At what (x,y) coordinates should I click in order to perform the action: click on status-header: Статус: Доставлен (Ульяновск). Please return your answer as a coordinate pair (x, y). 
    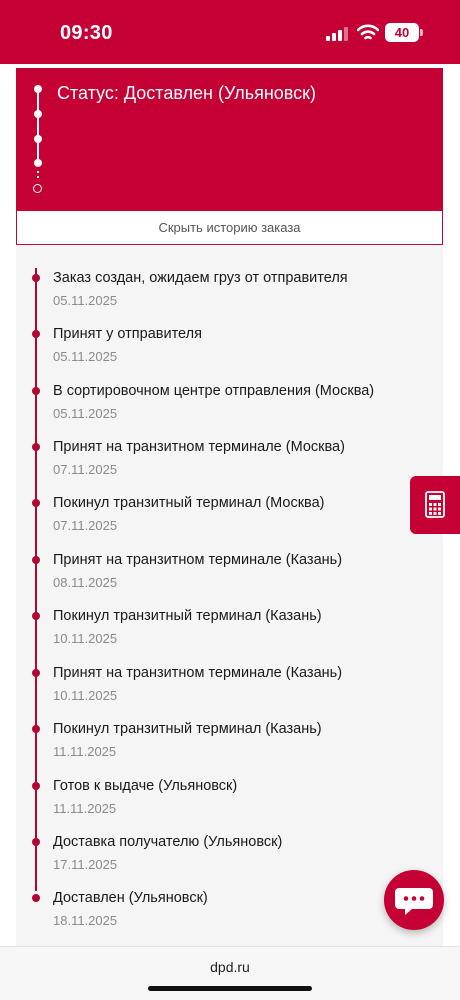
    Looking at the image, I should click on (229, 140).